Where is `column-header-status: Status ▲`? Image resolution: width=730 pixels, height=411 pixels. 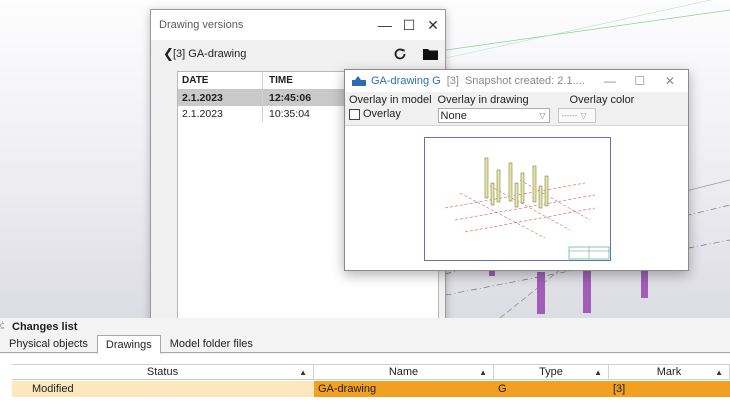 column-header-status: Status ▲ is located at coordinates (163, 372).